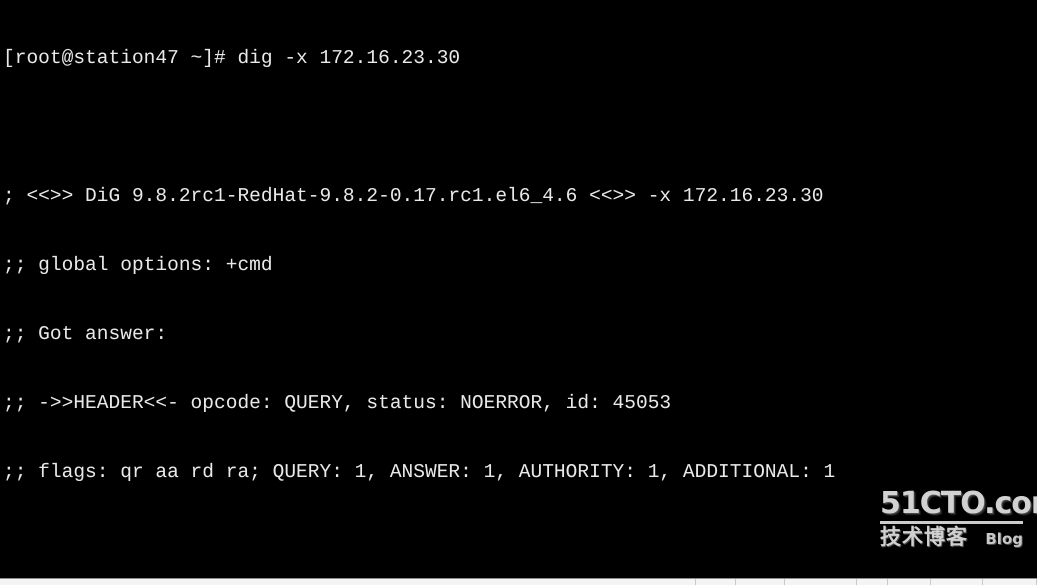 This screenshot has height=585, width=1037. Describe the element at coordinates (138, 265) in the screenshot. I see `global-options-line: ;; global options: +cmd` at that location.